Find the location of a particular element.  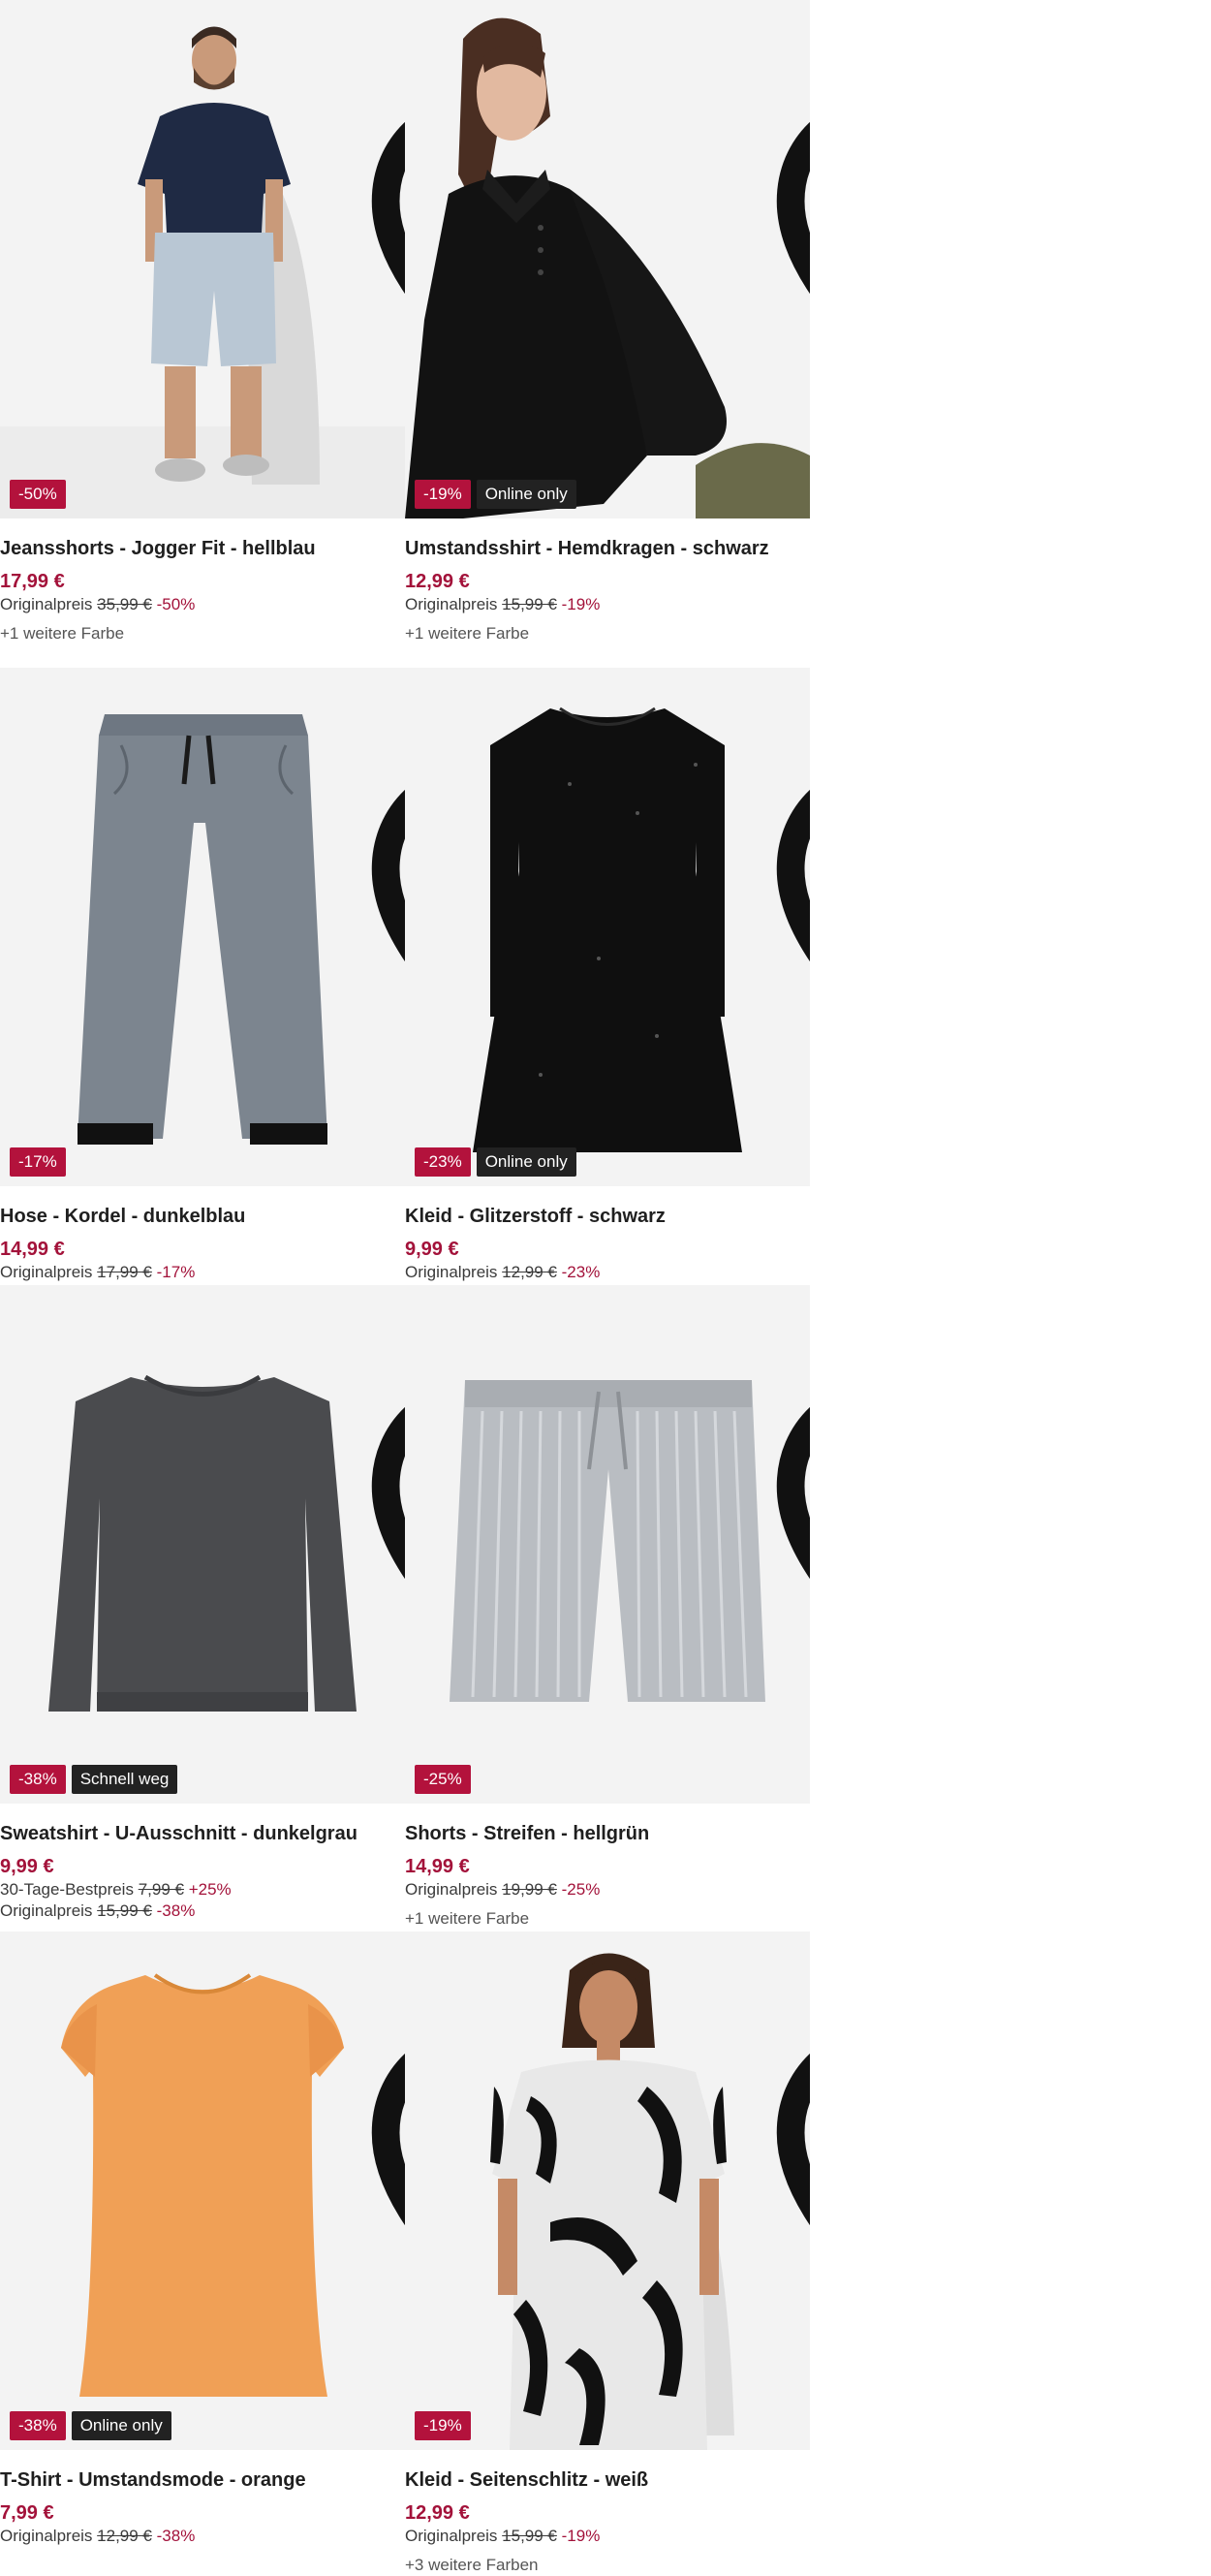

old-price: 17,99 € is located at coordinates (124, 1272).